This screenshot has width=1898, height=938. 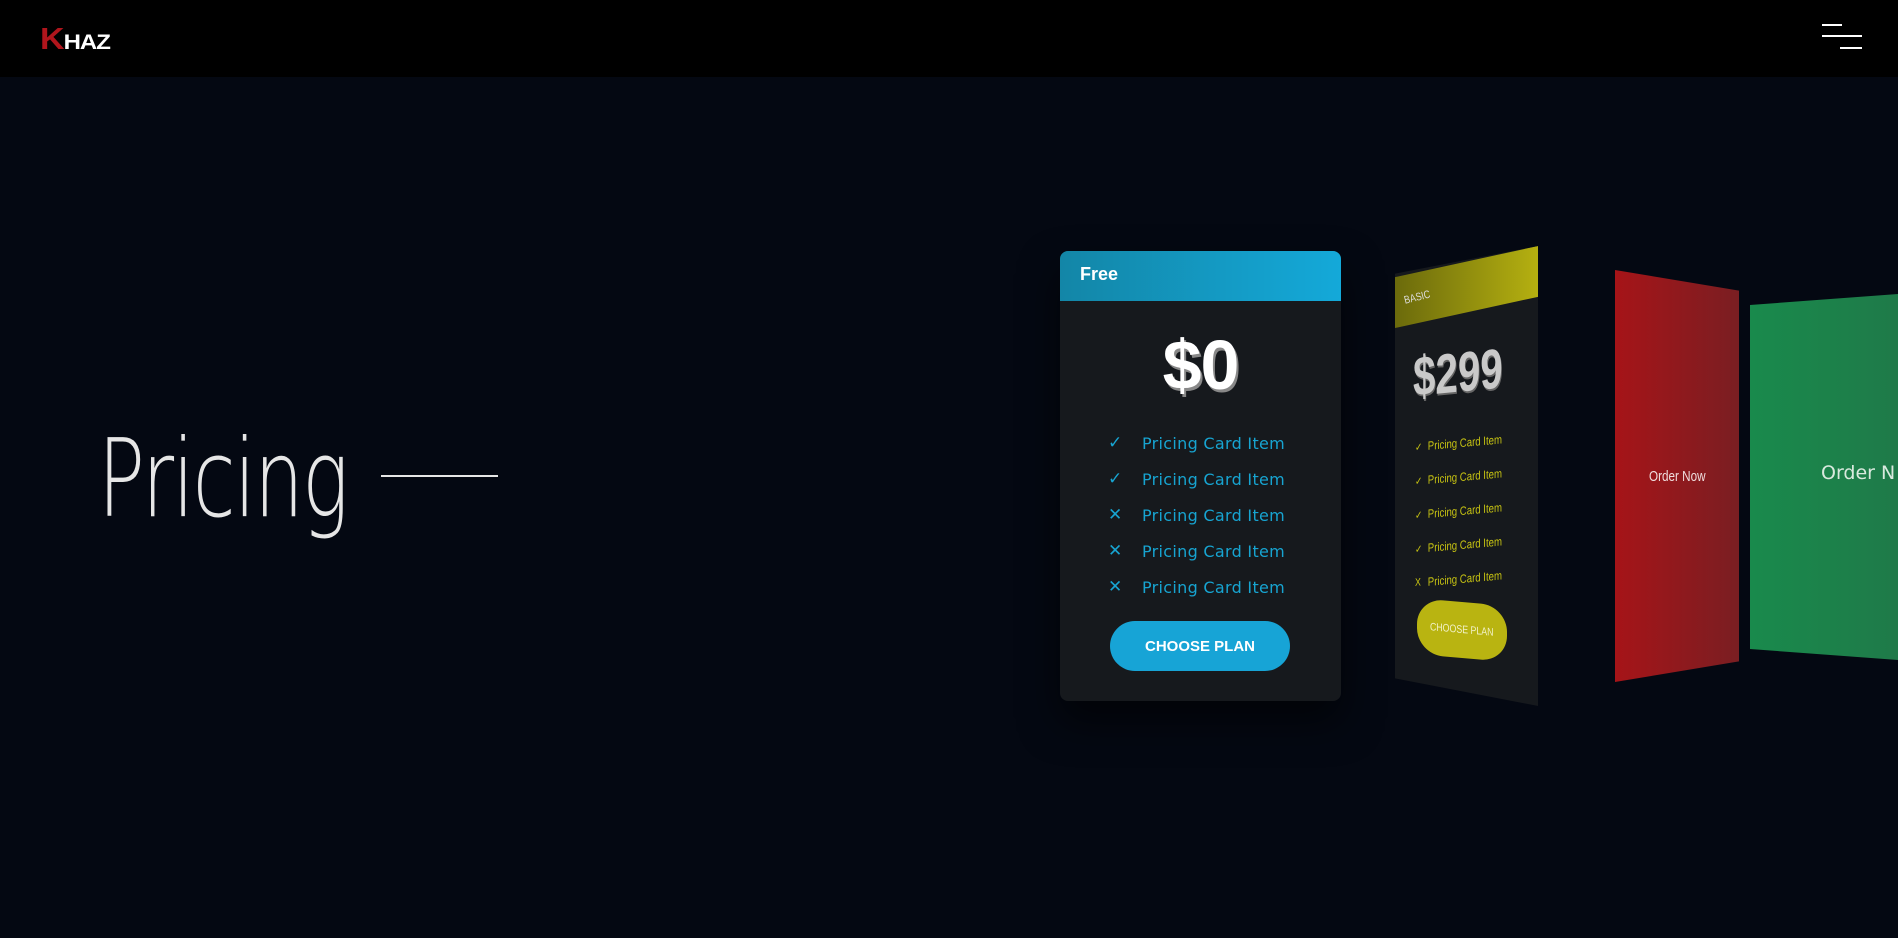 What do you see at coordinates (223, 479) in the screenshot?
I see `page-title: Pricing` at bounding box center [223, 479].